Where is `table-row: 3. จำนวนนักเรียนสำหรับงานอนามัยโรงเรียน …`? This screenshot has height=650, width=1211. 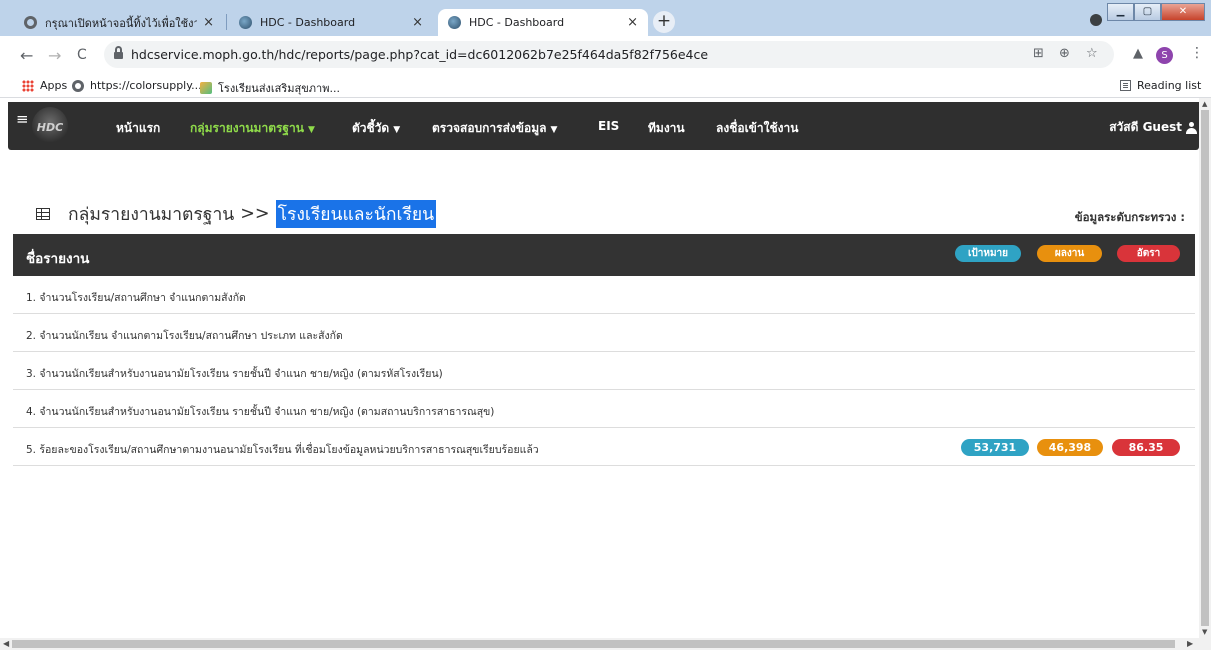
table-row: 3. จำนวนนักเรียนสำหรับงานอนามัยโรงเรียน … is located at coordinates (604, 371).